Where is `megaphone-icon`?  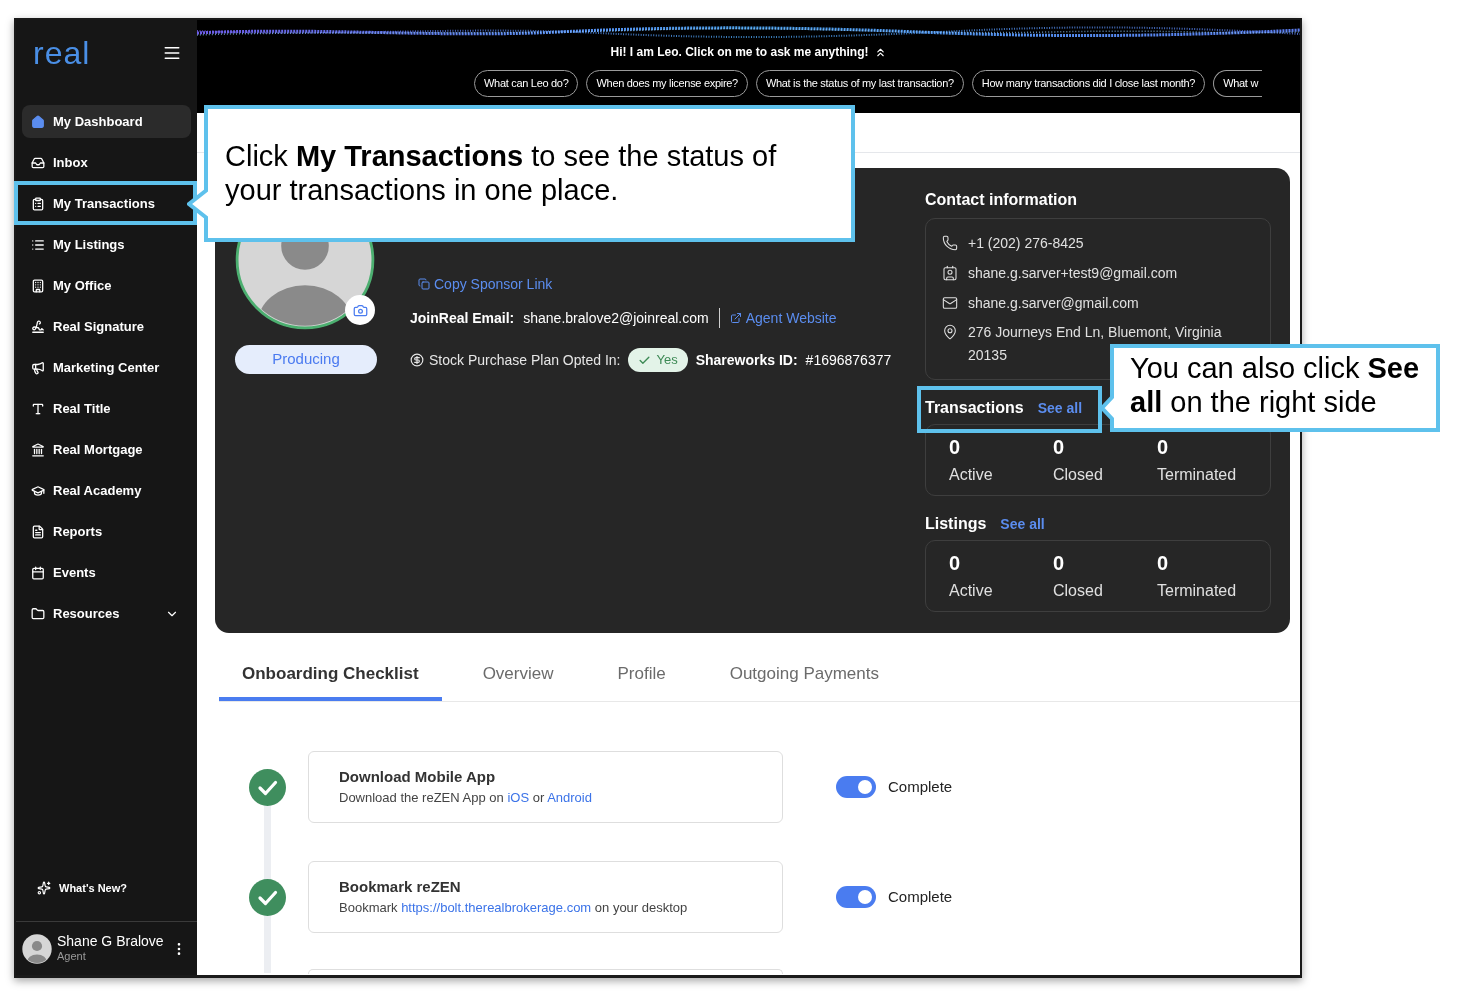 megaphone-icon is located at coordinates (38, 367).